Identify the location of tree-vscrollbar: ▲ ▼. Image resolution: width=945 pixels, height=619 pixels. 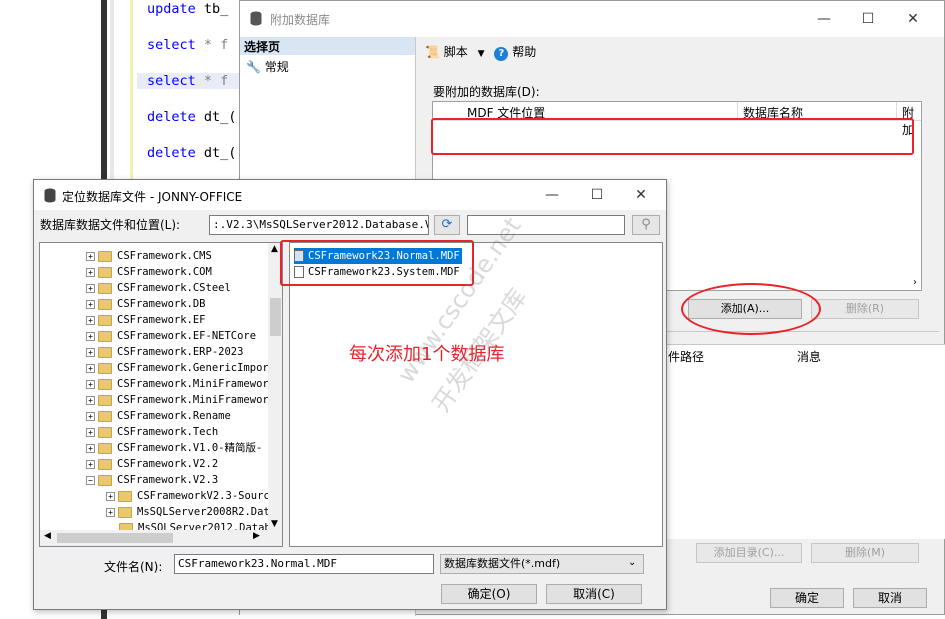
(275, 386).